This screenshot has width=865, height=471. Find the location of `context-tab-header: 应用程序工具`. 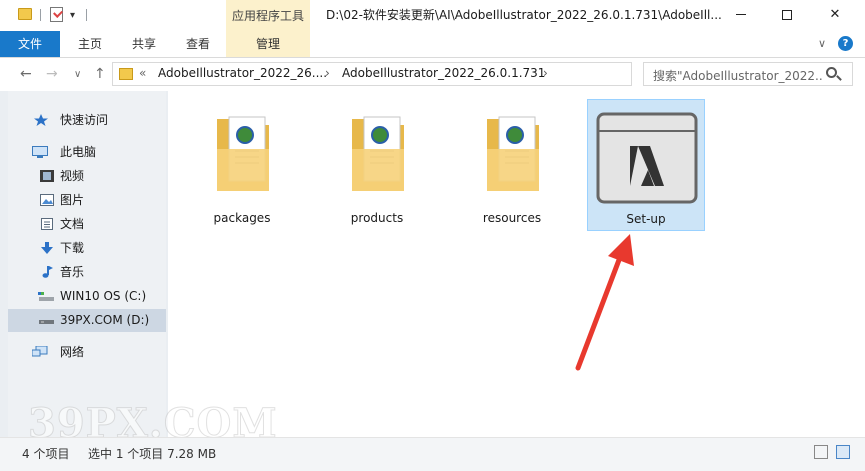

context-tab-header: 应用程序工具 is located at coordinates (268, 15).